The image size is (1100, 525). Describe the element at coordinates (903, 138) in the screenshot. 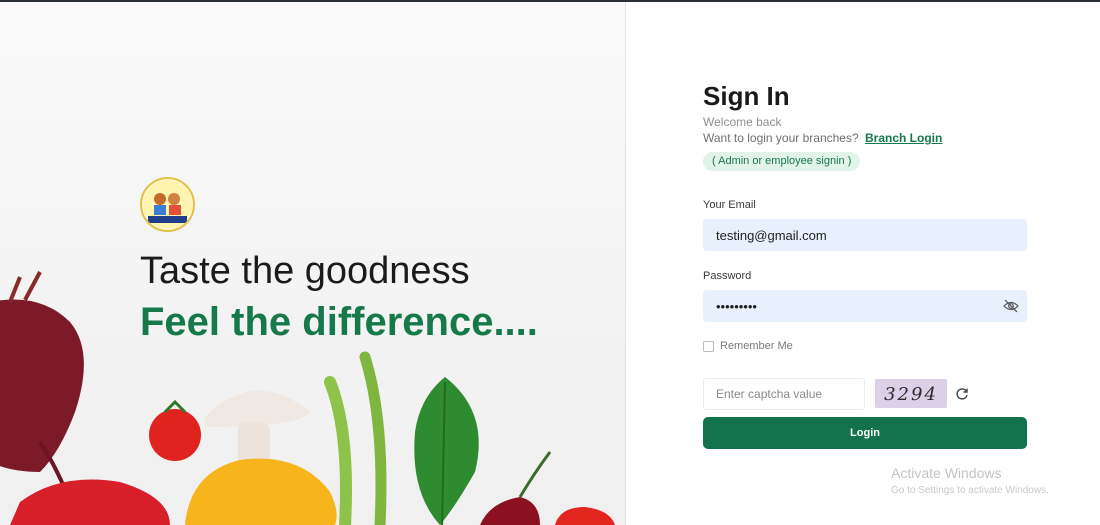

I see `branch-login-link: Branch Login` at that location.